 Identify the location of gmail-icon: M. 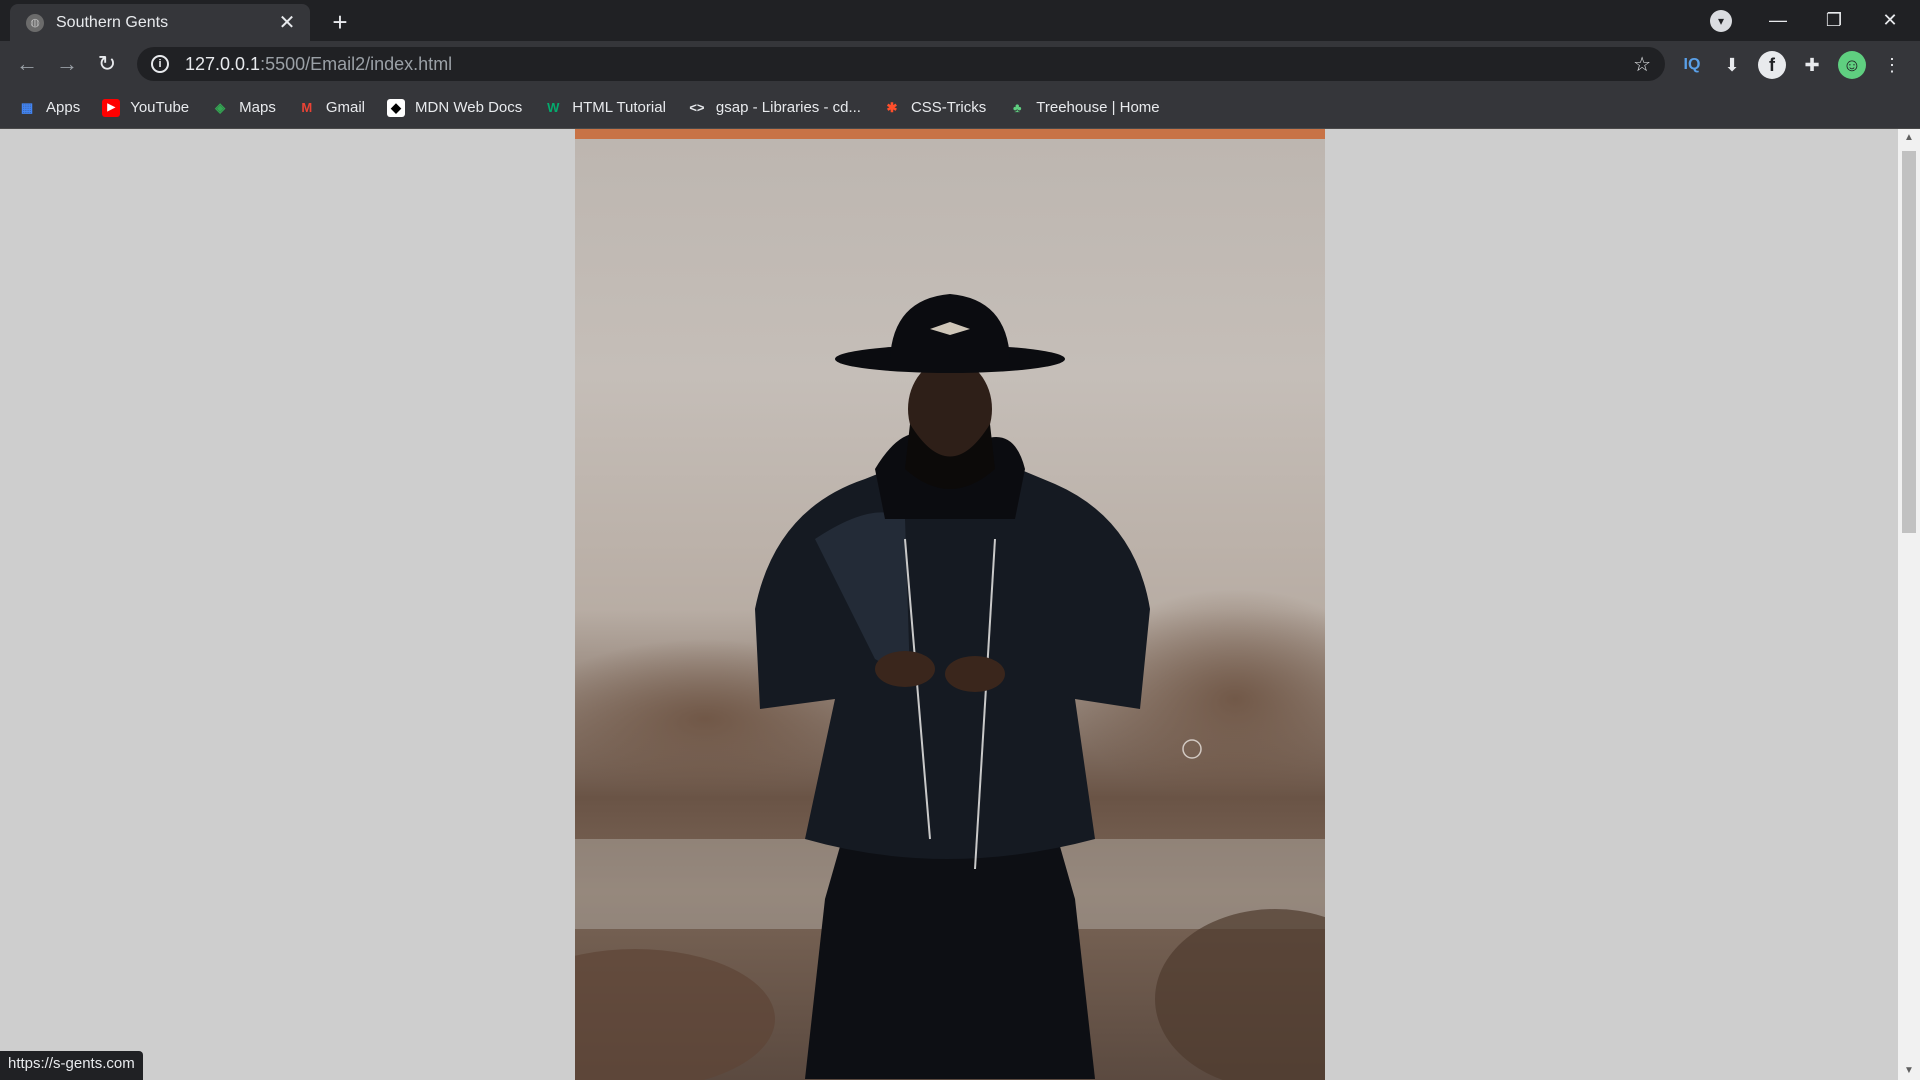
(307, 107).